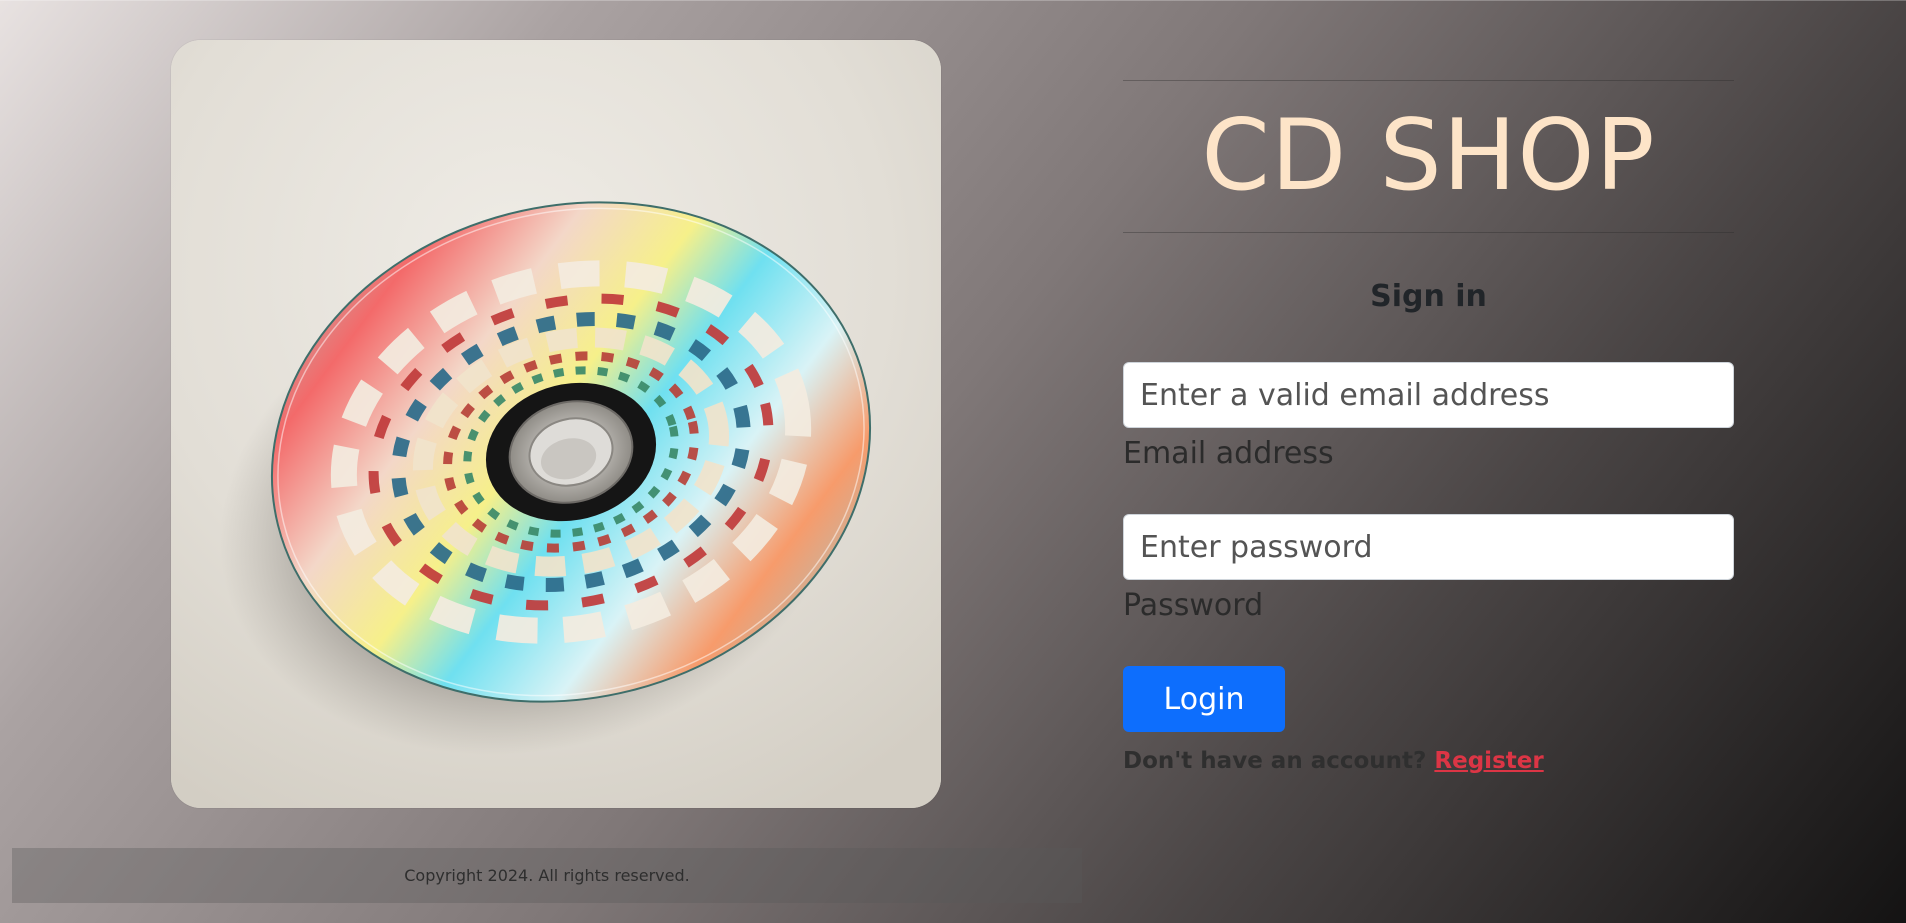 The image size is (1906, 923). I want to click on register-prompt: Don't have an account? Register, so click(1428, 761).